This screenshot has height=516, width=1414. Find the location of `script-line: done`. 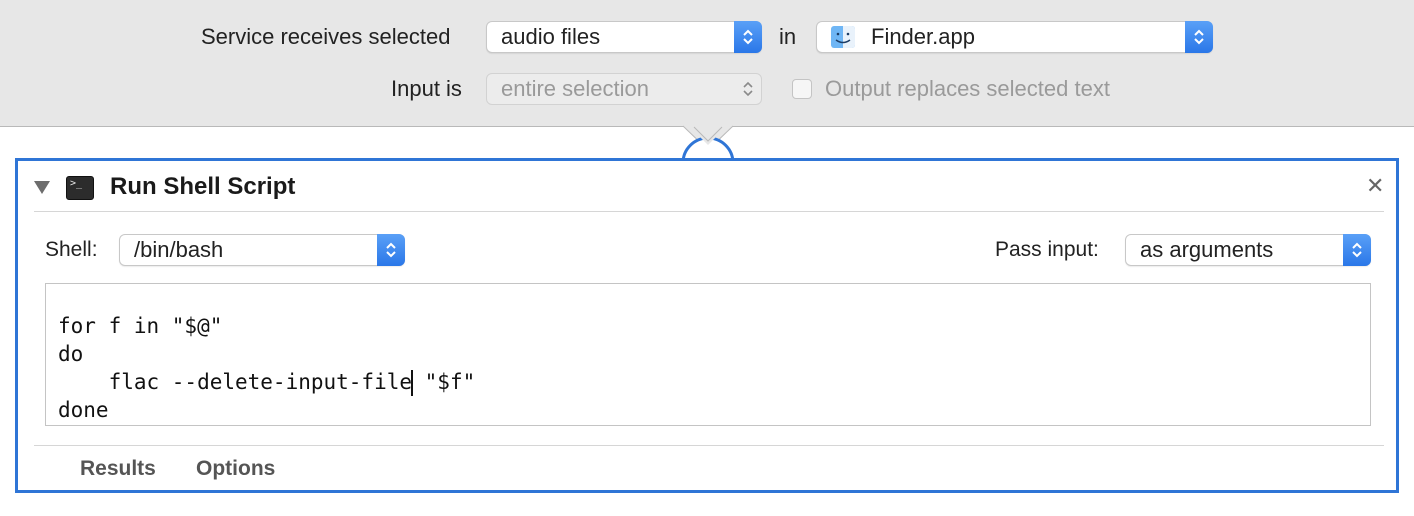

script-line: done is located at coordinates (83, 410).